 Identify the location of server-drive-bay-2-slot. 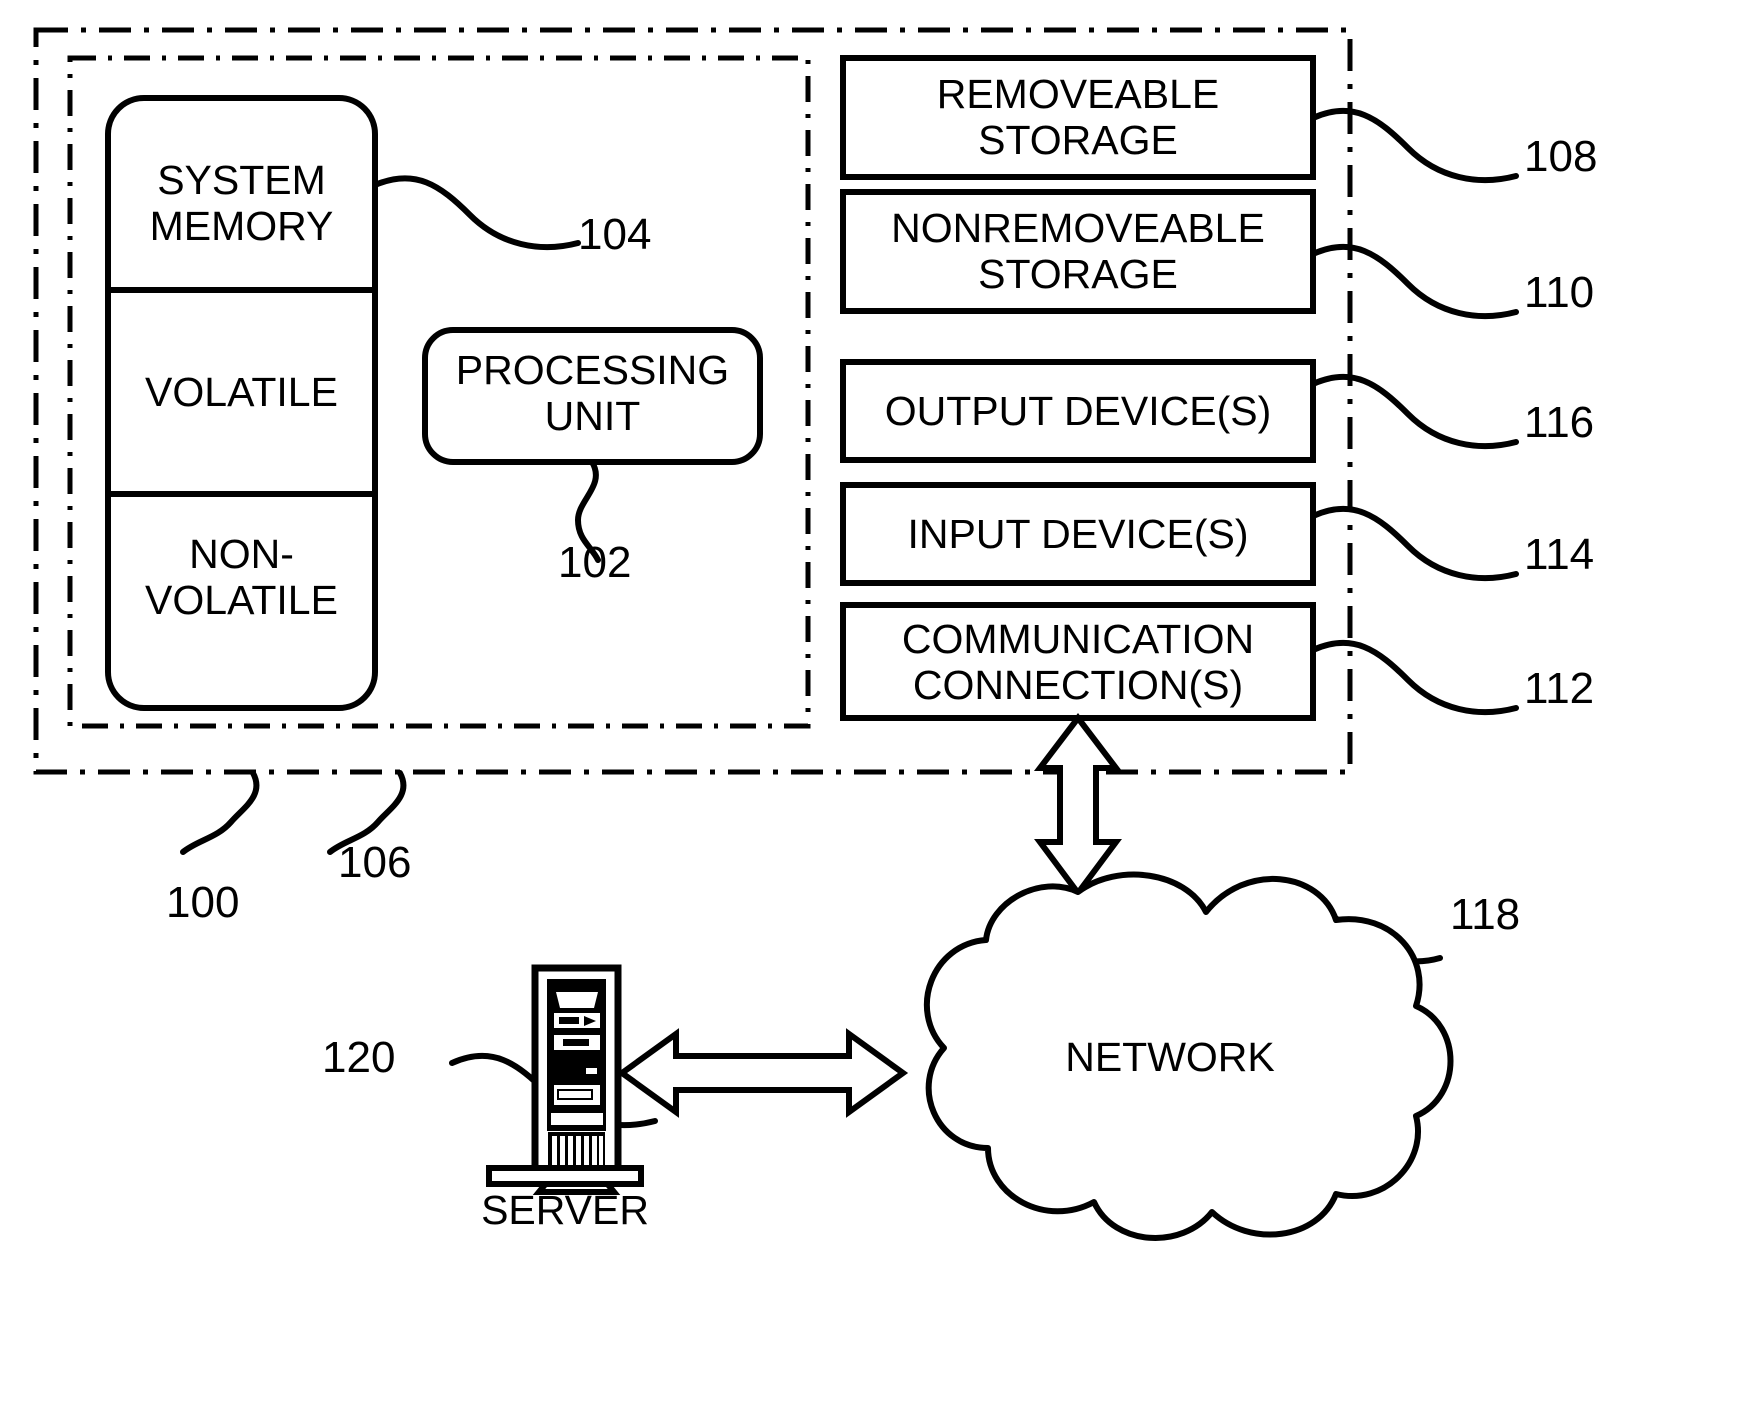
(569, 1020).